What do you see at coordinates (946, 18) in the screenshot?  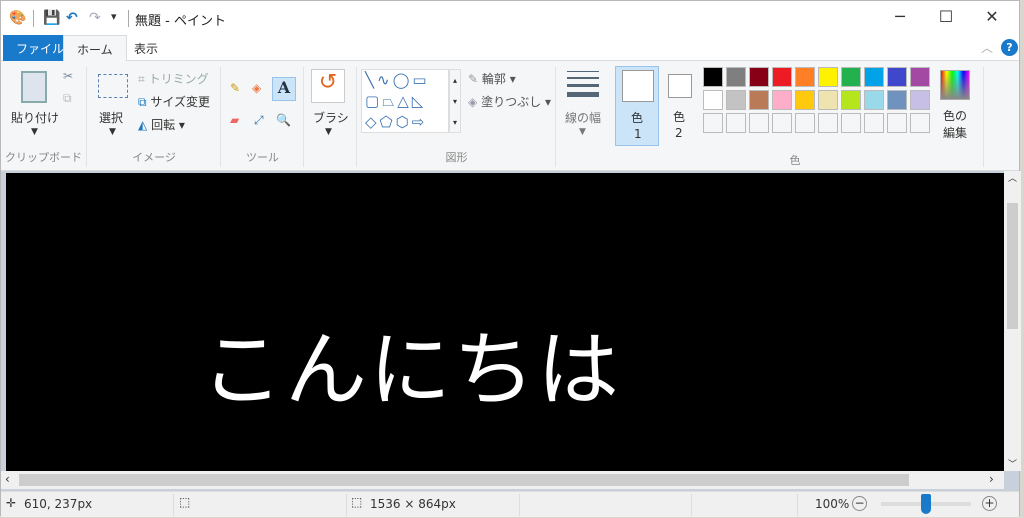 I see `maximize-button: ☐` at bounding box center [946, 18].